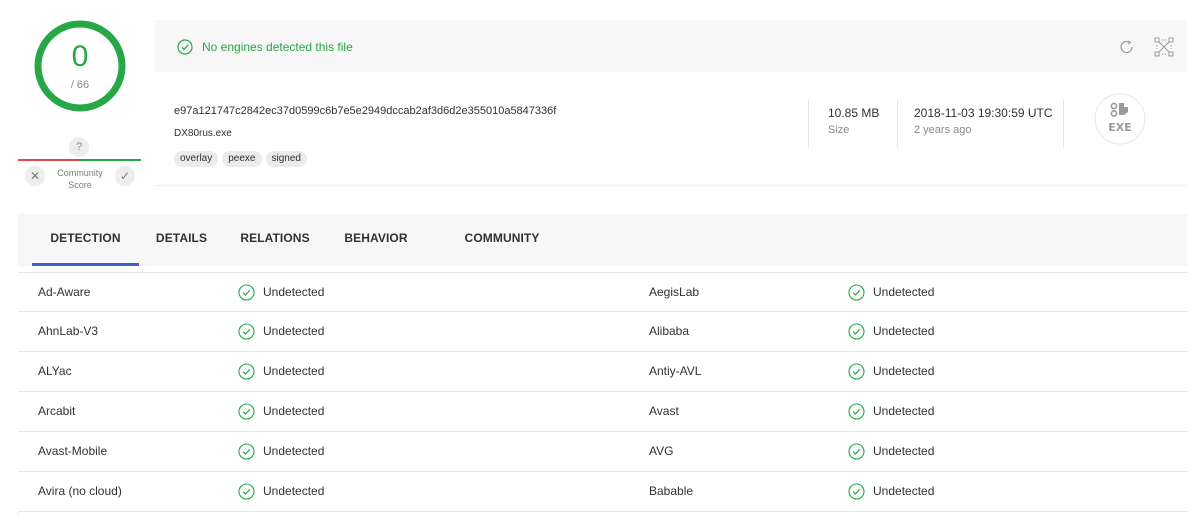  I want to click on table-row: ALYac Undetected Antiy-AVL Undetected, so click(602, 372).